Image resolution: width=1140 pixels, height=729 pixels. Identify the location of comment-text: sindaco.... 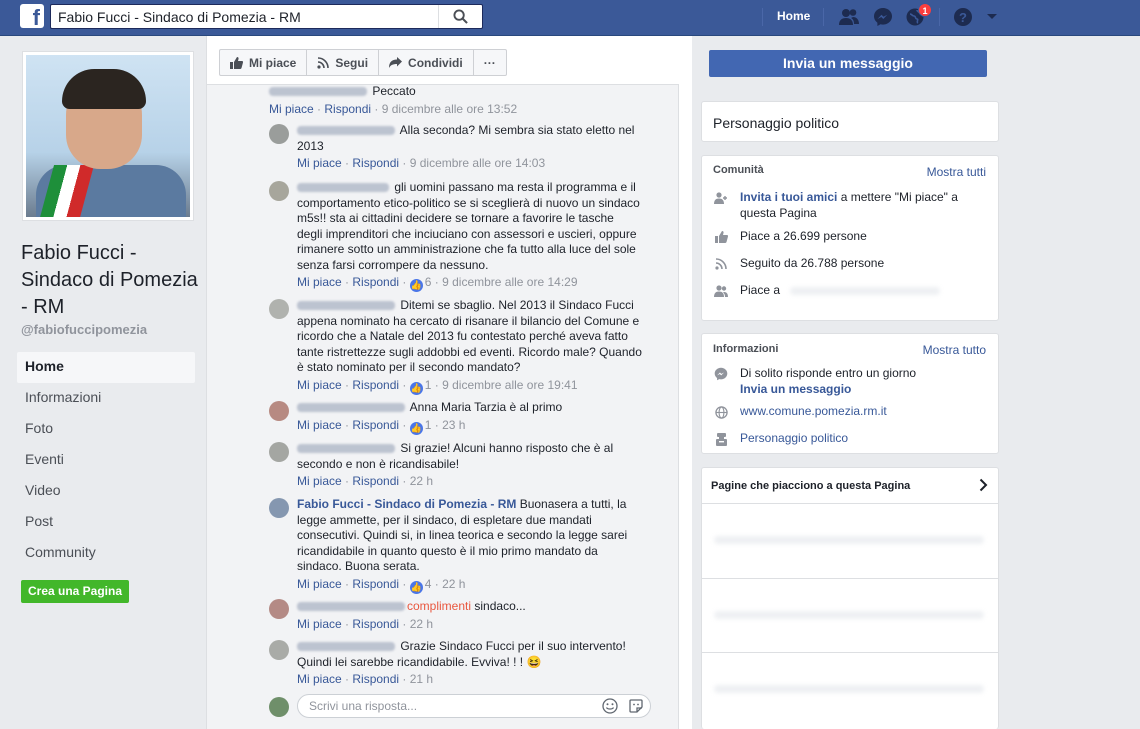
(500, 606).